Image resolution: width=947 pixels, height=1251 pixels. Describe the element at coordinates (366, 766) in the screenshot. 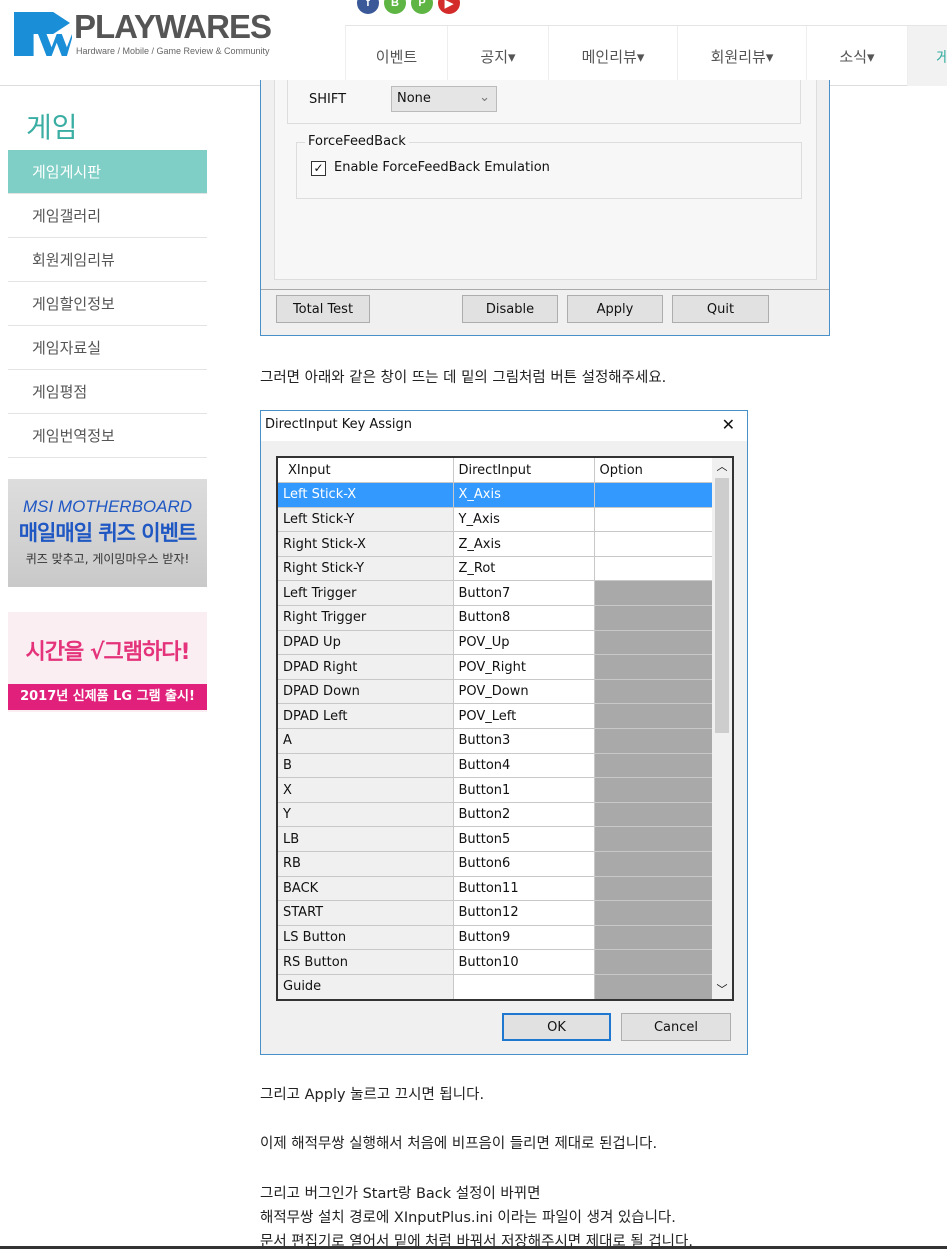

I see `xinput-cell: B` at that location.